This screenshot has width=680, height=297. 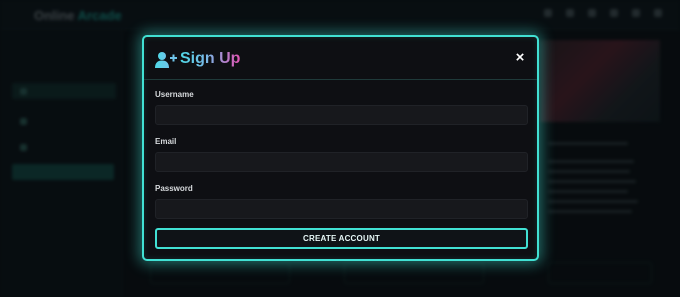 What do you see at coordinates (166, 141) in the screenshot?
I see `email-label: Email` at bounding box center [166, 141].